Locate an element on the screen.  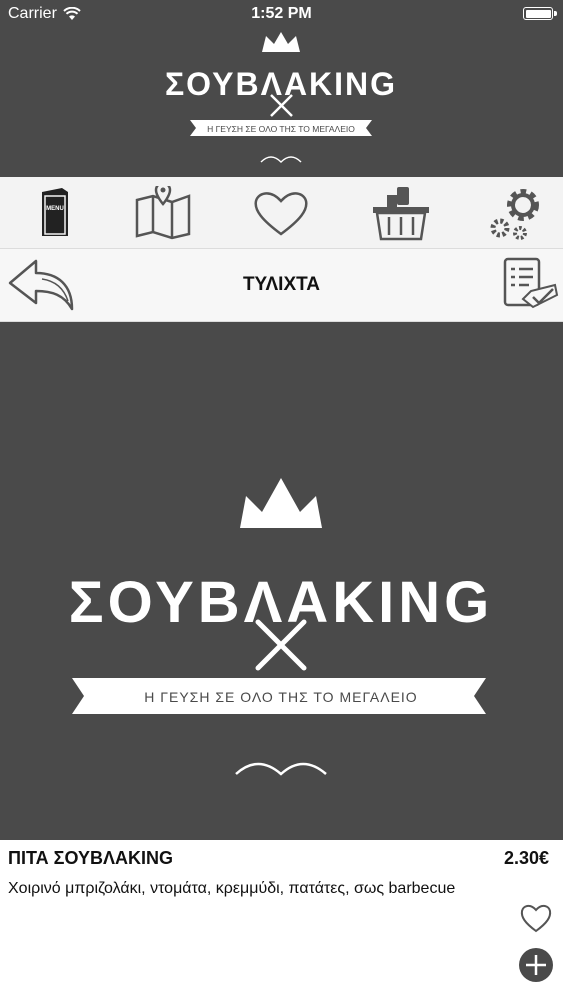
brand-name: ΣΟΥΒΛΑΚING is located at coordinates (281, 84).